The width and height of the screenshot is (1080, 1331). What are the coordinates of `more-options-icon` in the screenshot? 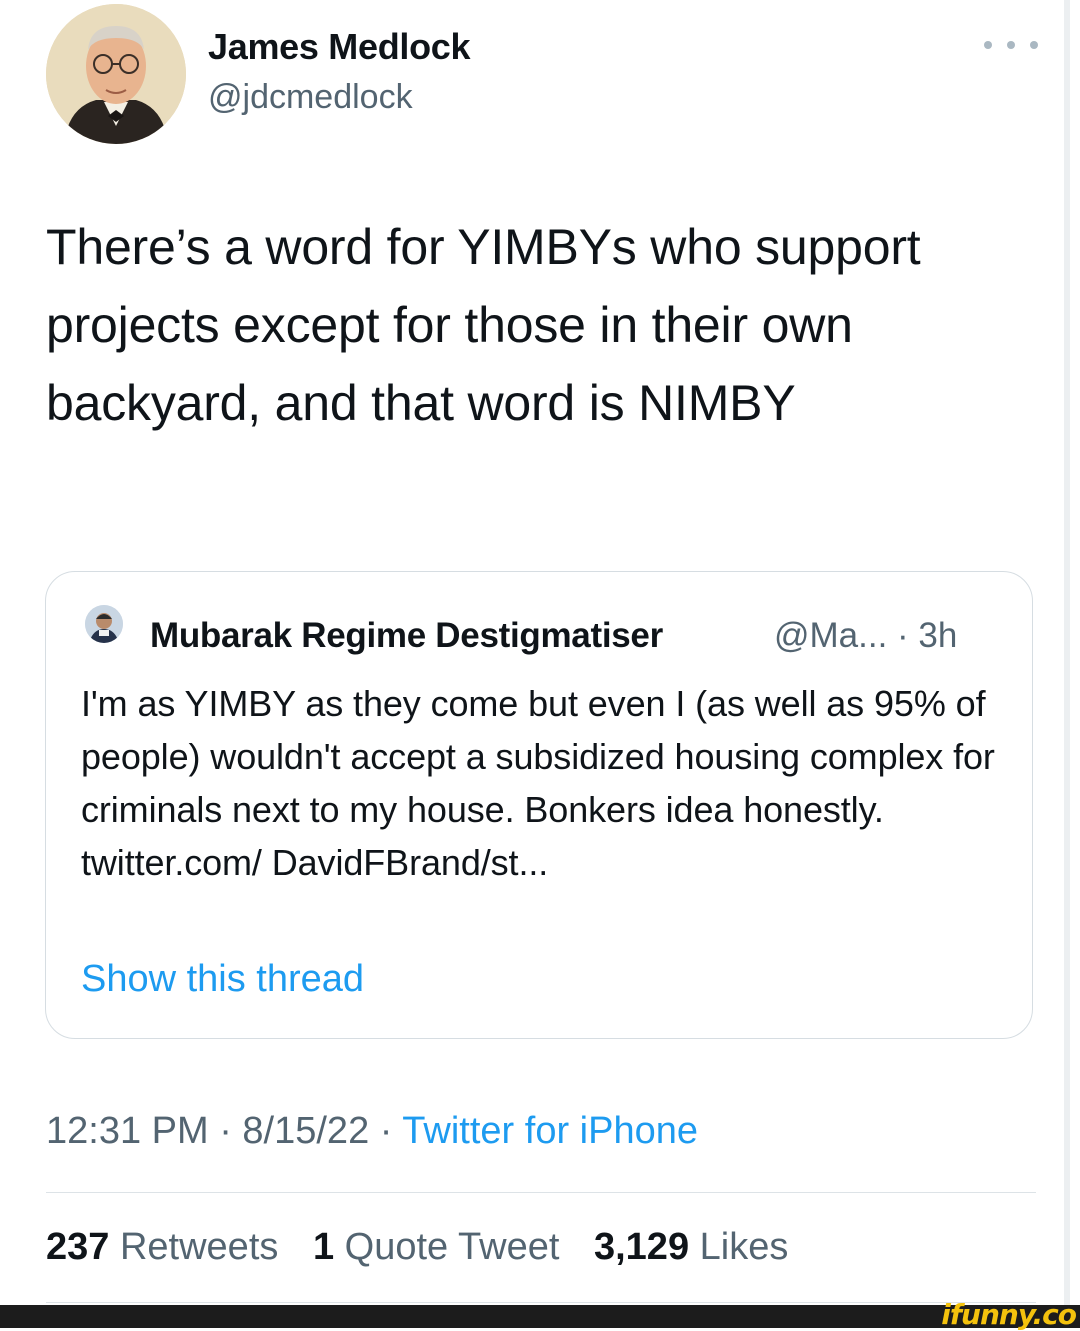 It's located at (1011, 45).